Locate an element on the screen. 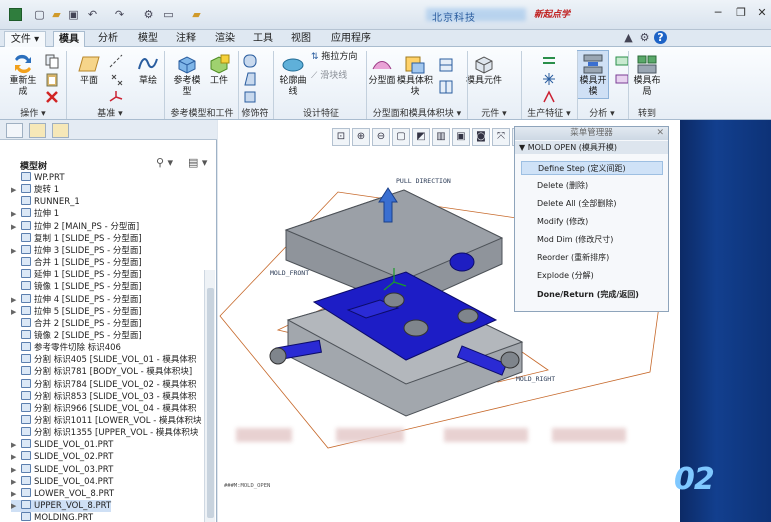 The height and width of the screenshot is (522, 771). open-icon: ▰ is located at coordinates (56, 14).